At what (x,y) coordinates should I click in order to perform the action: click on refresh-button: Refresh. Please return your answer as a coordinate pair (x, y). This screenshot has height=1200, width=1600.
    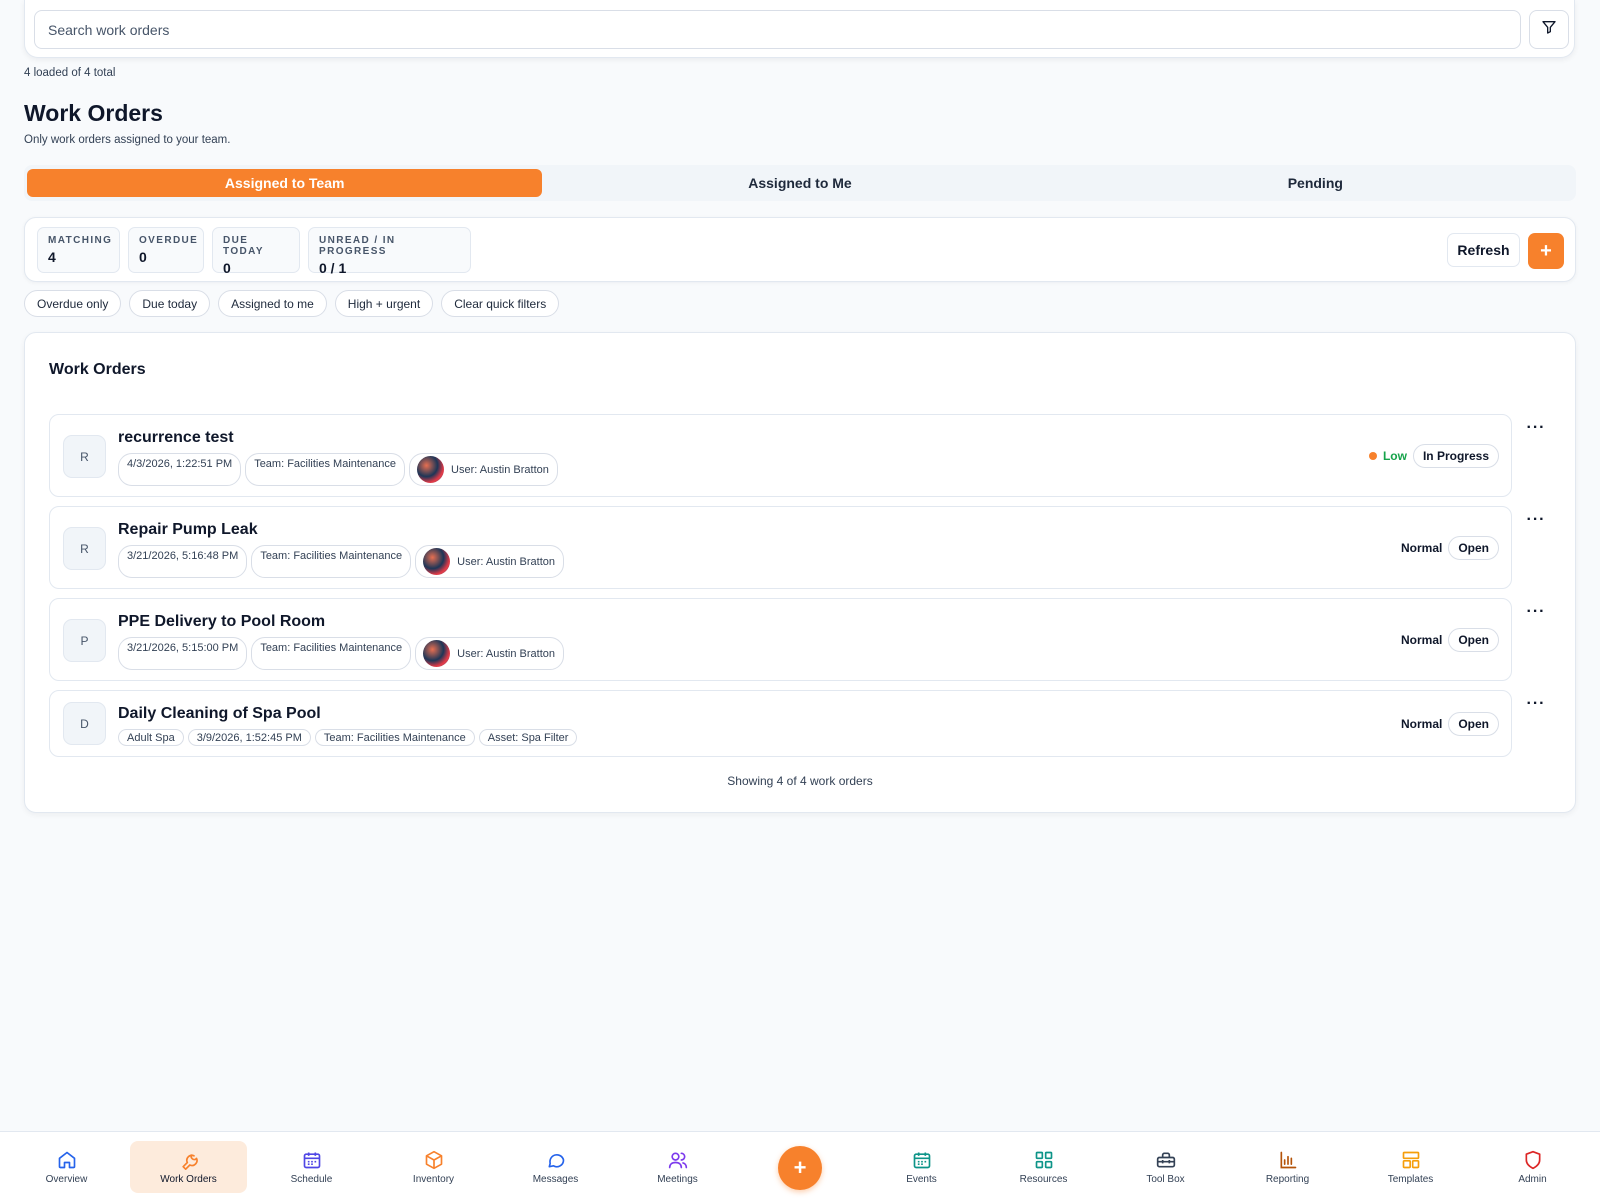
    Looking at the image, I should click on (1483, 250).